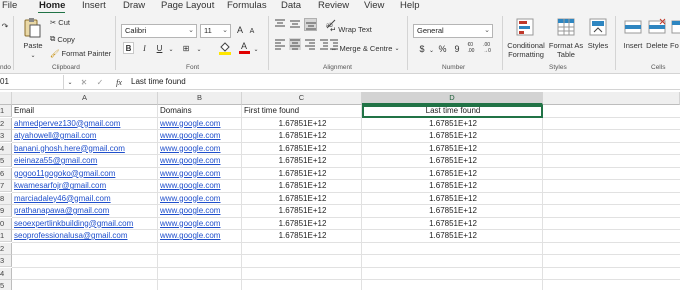 The image size is (680, 290). I want to click on delete-cells-icon, so click(657, 27).